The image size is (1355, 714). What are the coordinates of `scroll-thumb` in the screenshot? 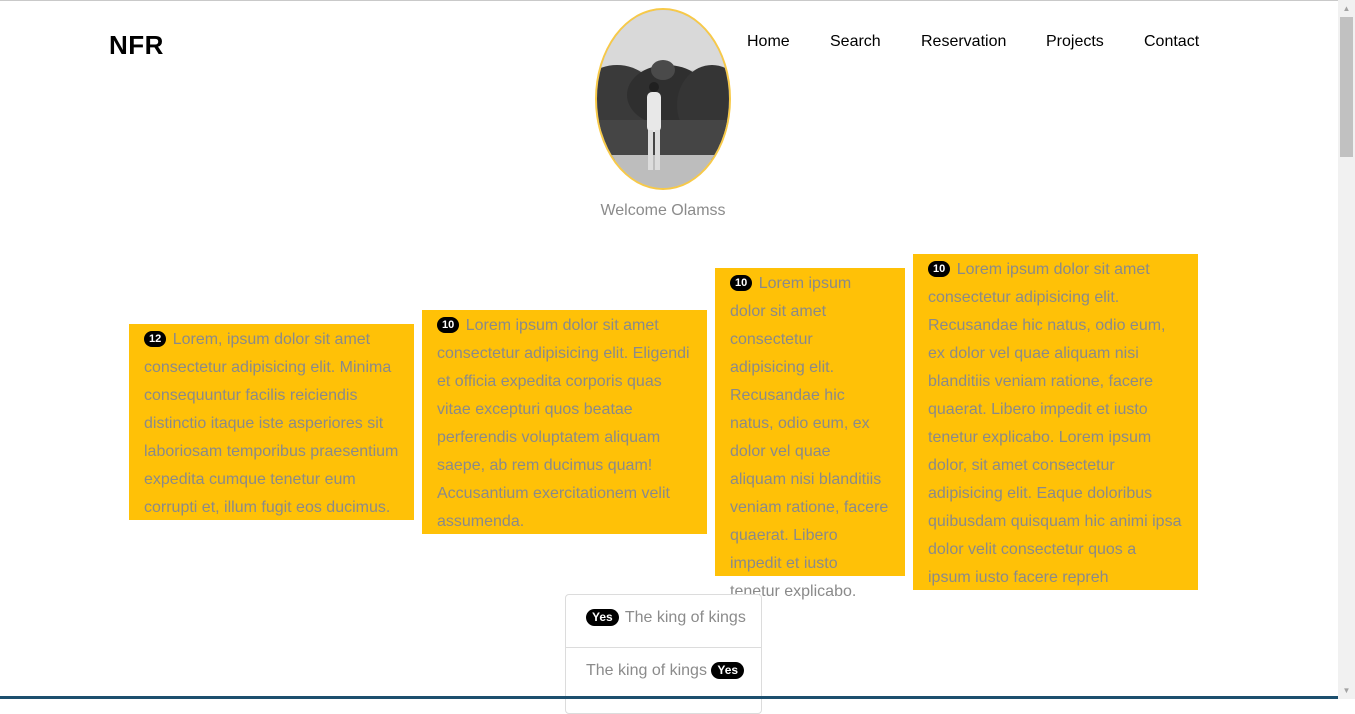 It's located at (1346, 87).